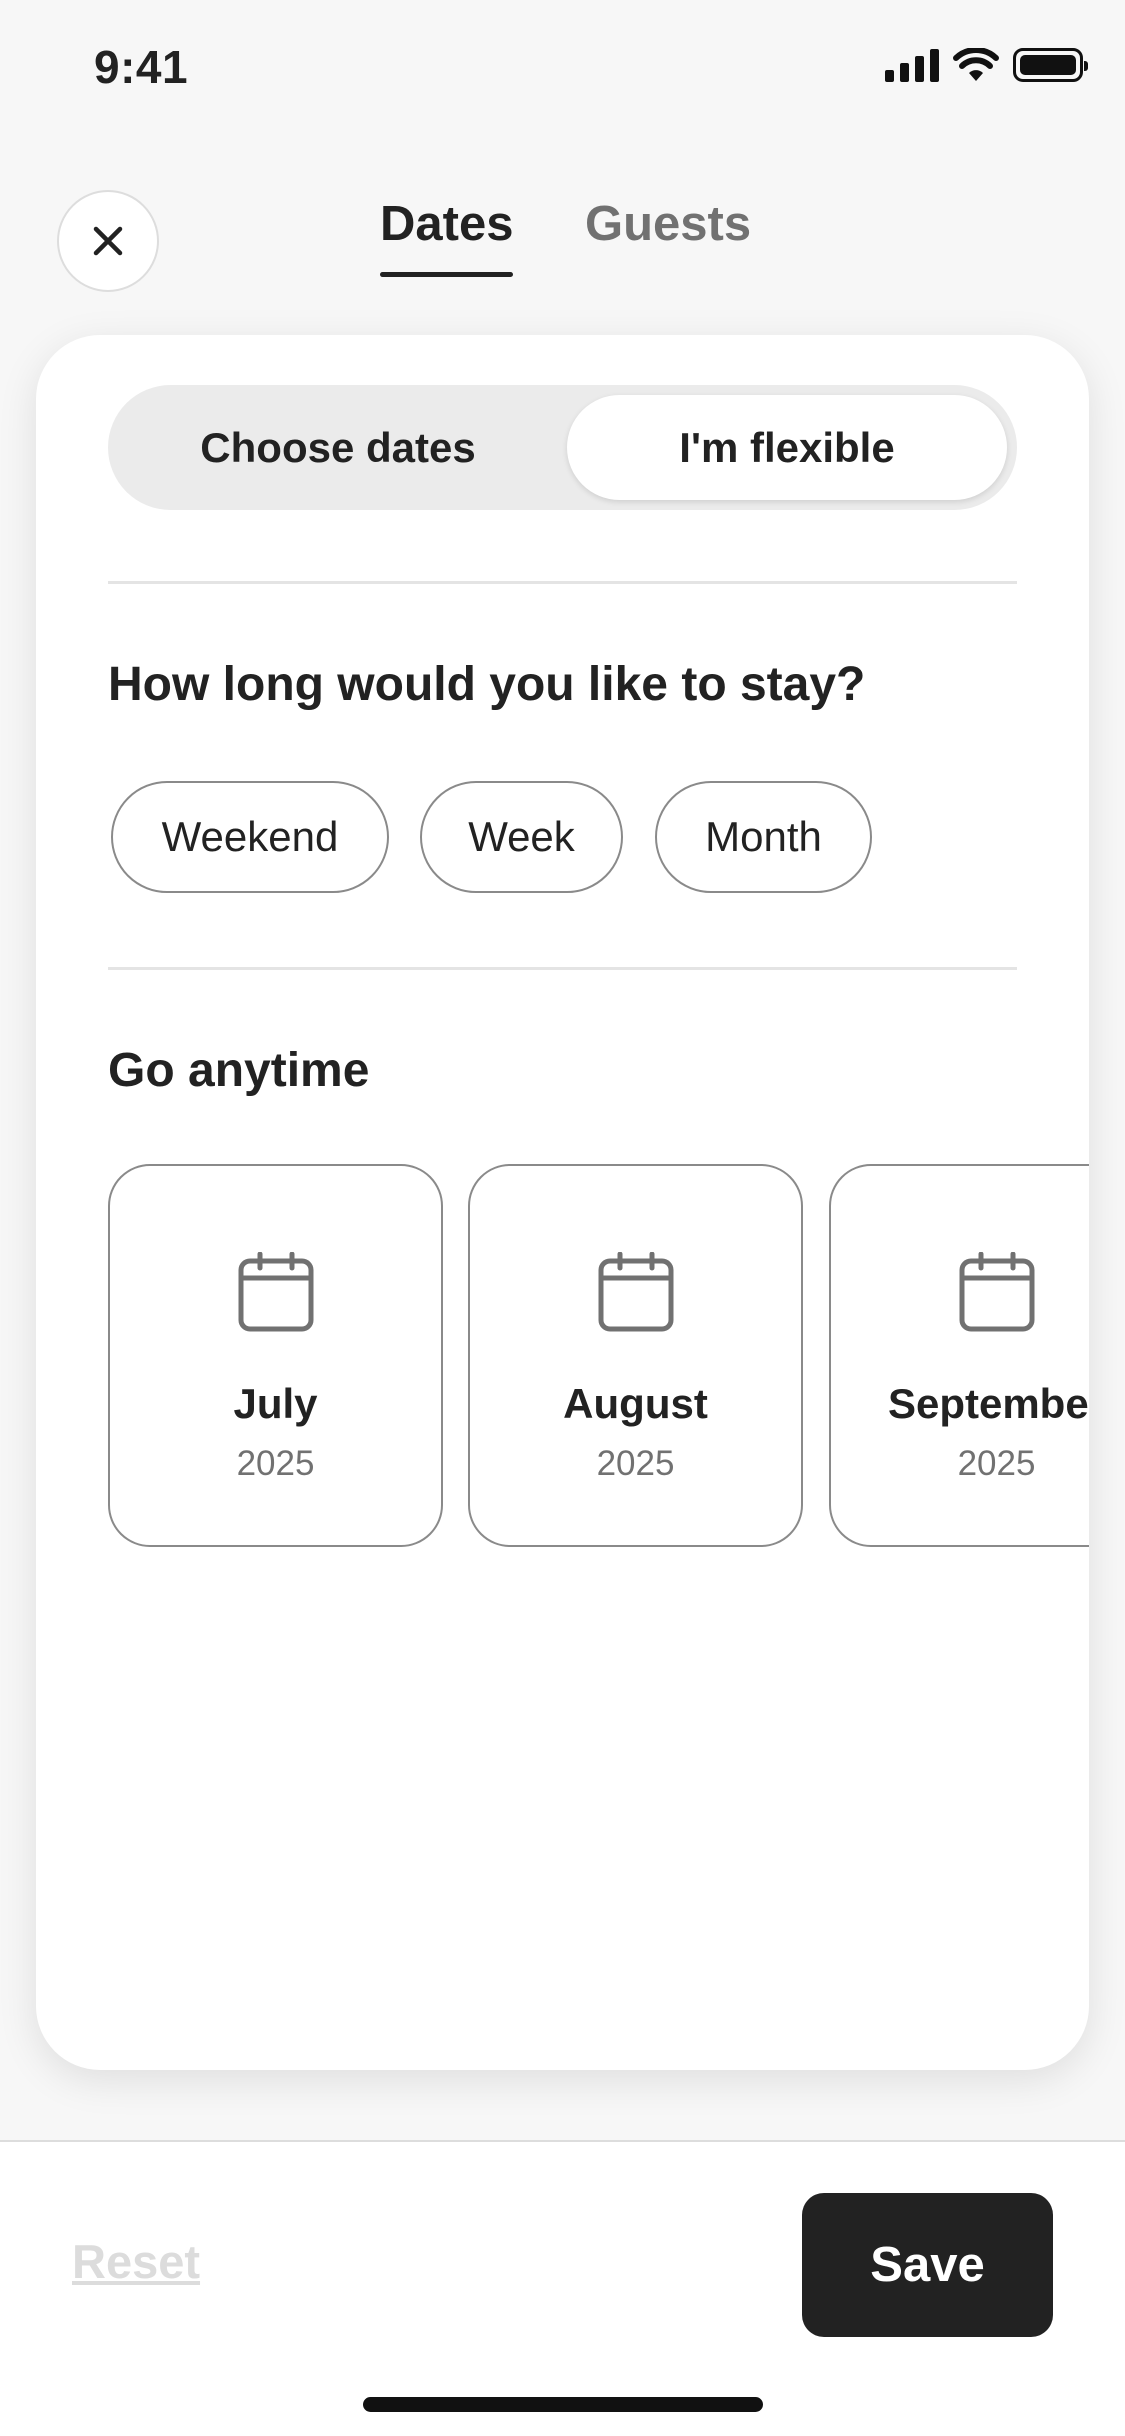 This screenshot has height=2436, width=1125. What do you see at coordinates (338, 447) in the screenshot?
I see `choose-dates-option: Choose dates` at bounding box center [338, 447].